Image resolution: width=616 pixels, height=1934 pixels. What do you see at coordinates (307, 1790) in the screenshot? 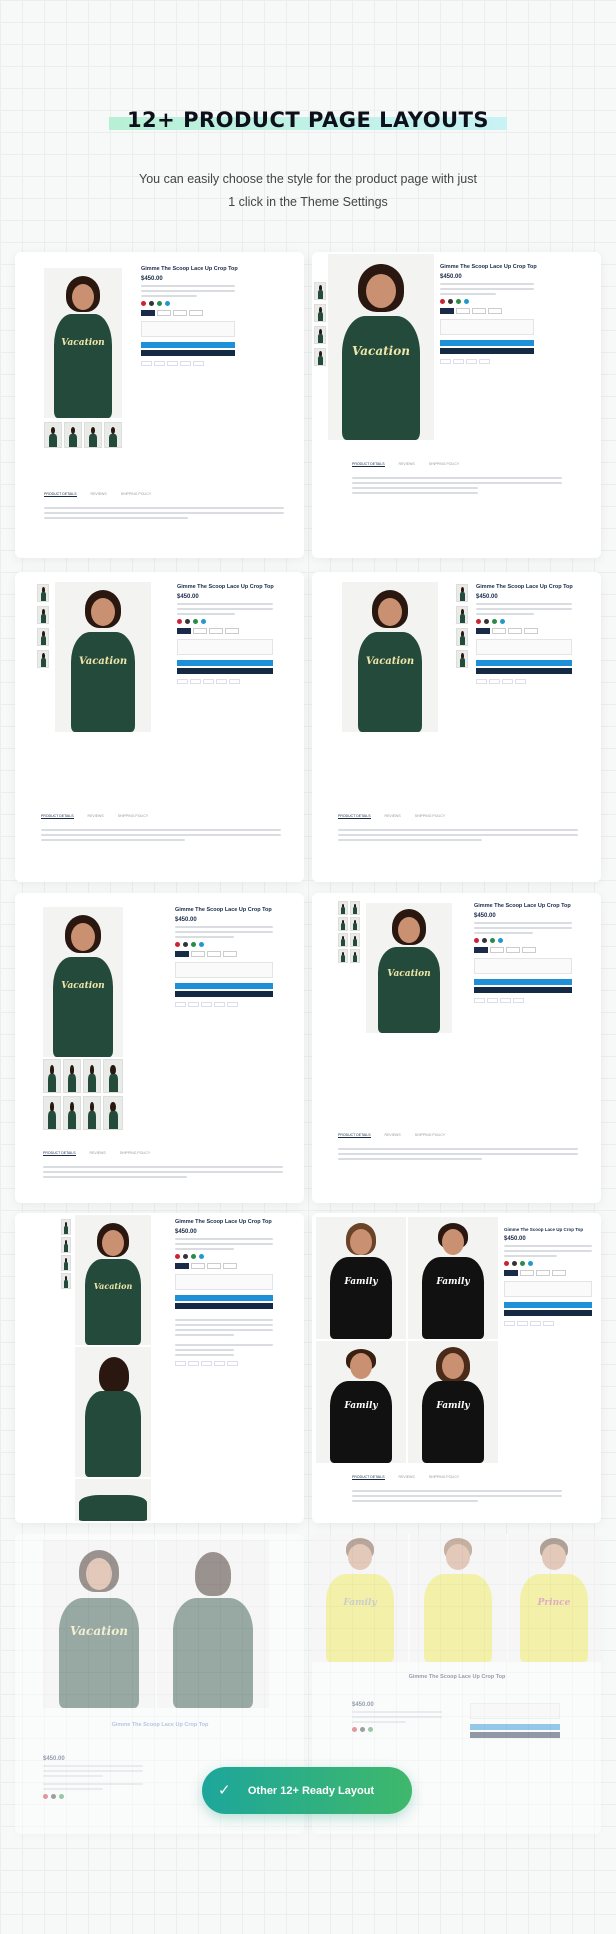
I see `other-layouts-button: ✓ Other 12+ Ready Layout` at bounding box center [307, 1790].